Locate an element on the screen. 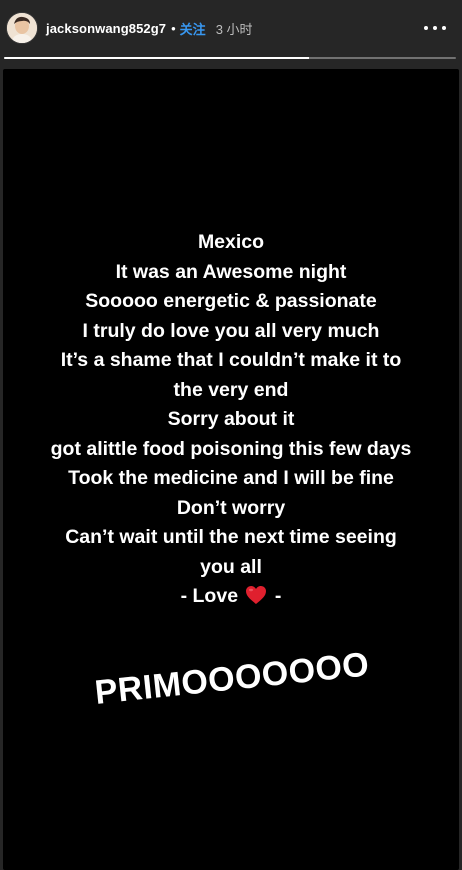 The height and width of the screenshot is (870, 462). caption-line: Sorry about it is located at coordinates (231, 419).